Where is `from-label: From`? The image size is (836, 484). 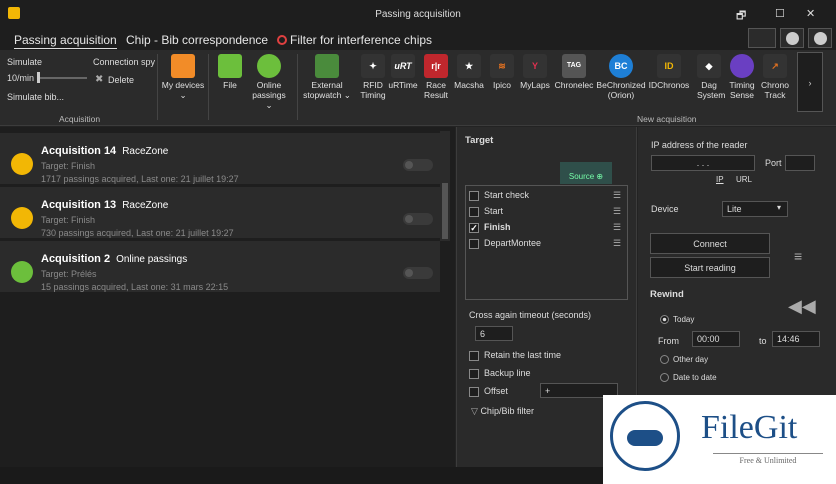
from-label: From is located at coordinates (668, 341).